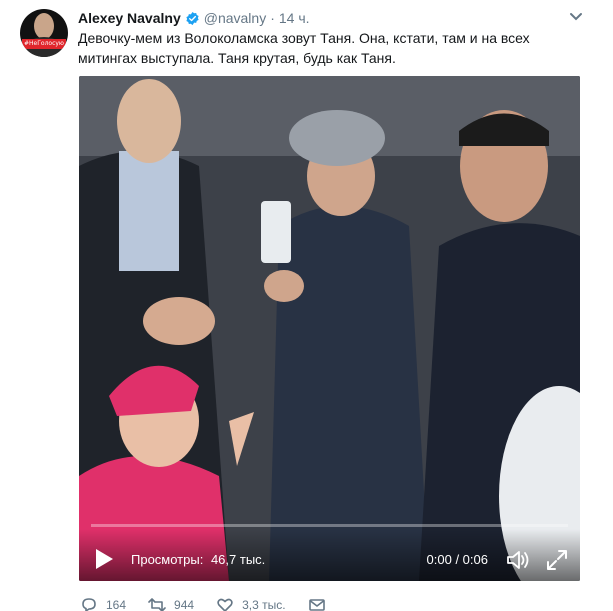 Image resolution: width=613 pixels, height=611 pixels. I want to click on author-name: Alexey Navalny, so click(129, 18).